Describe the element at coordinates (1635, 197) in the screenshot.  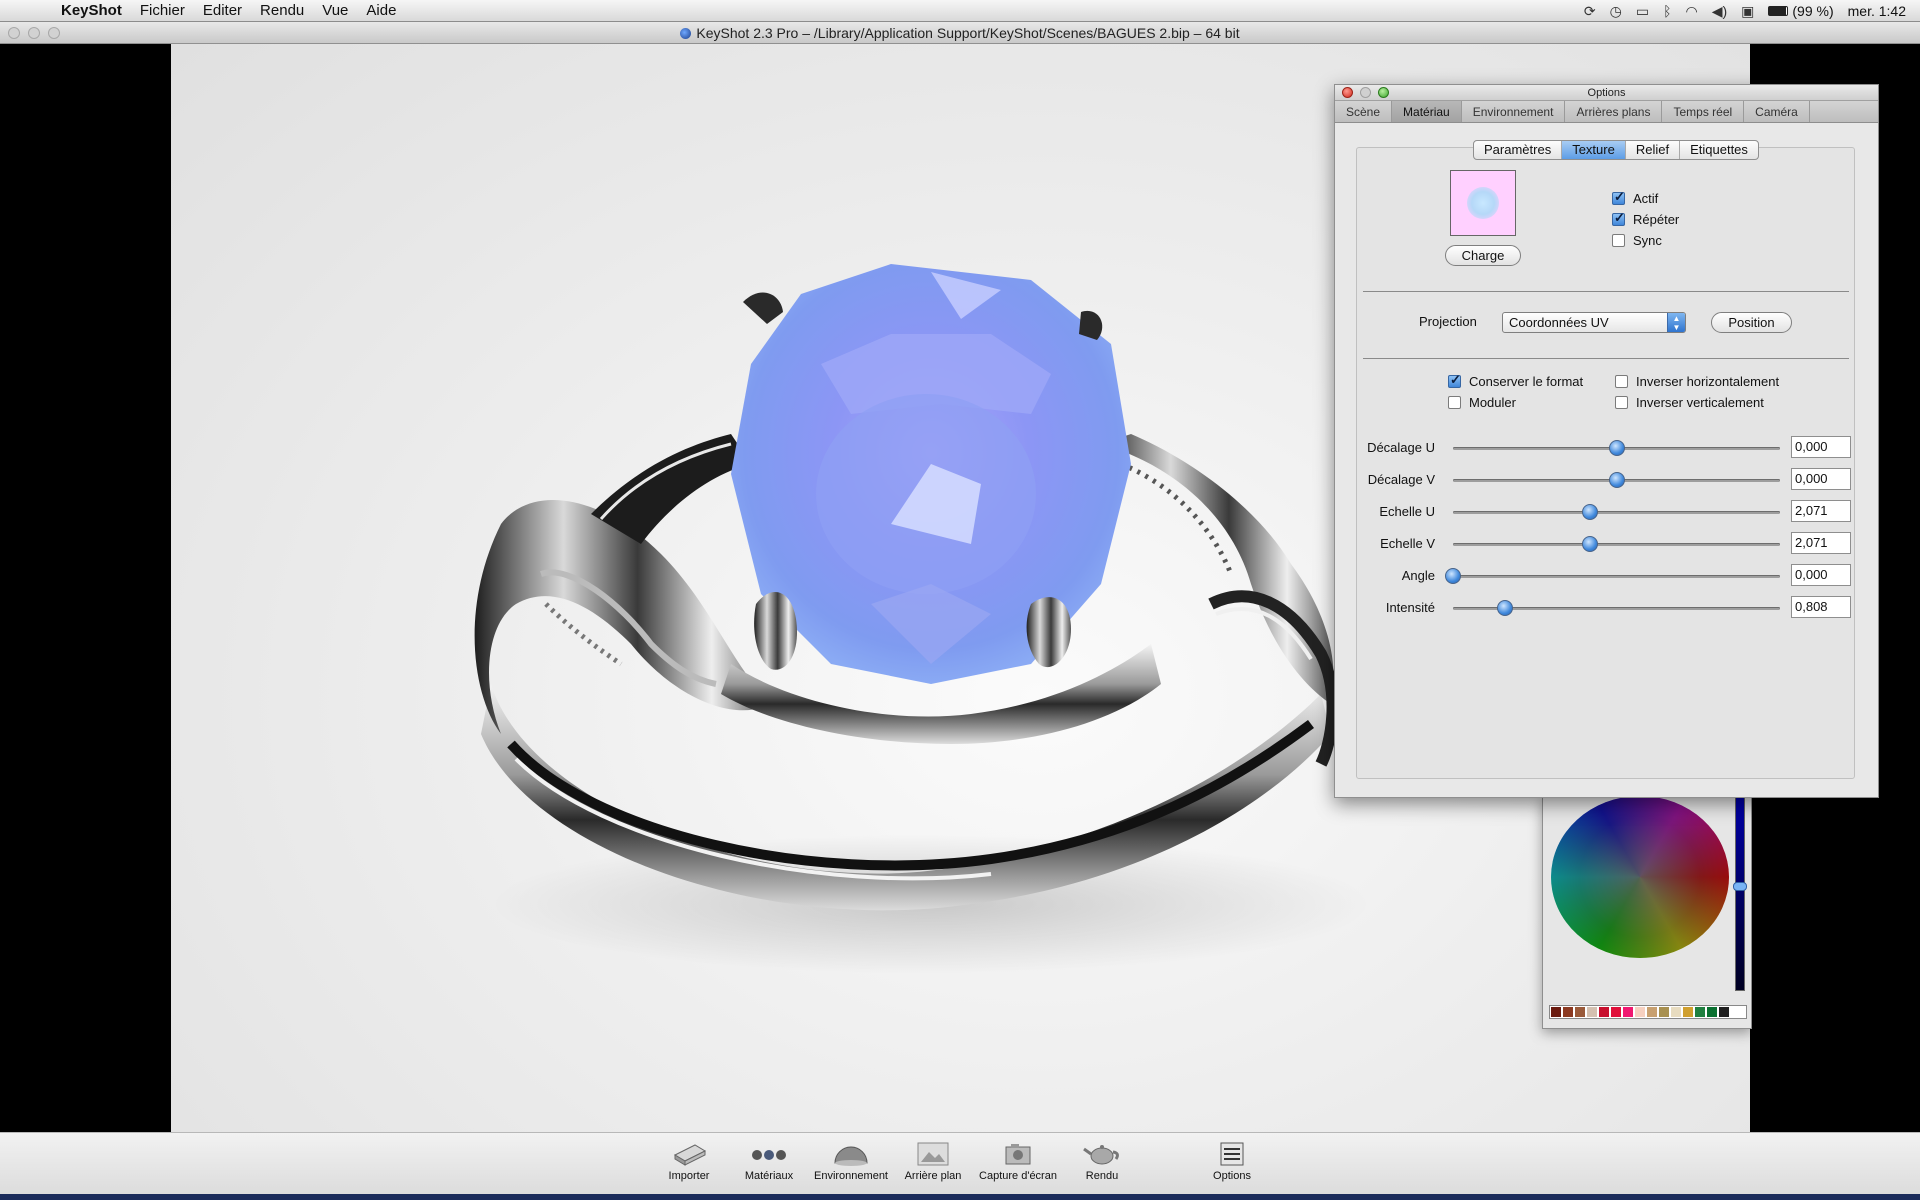
I see `checkbox-actif: Actif` at that location.